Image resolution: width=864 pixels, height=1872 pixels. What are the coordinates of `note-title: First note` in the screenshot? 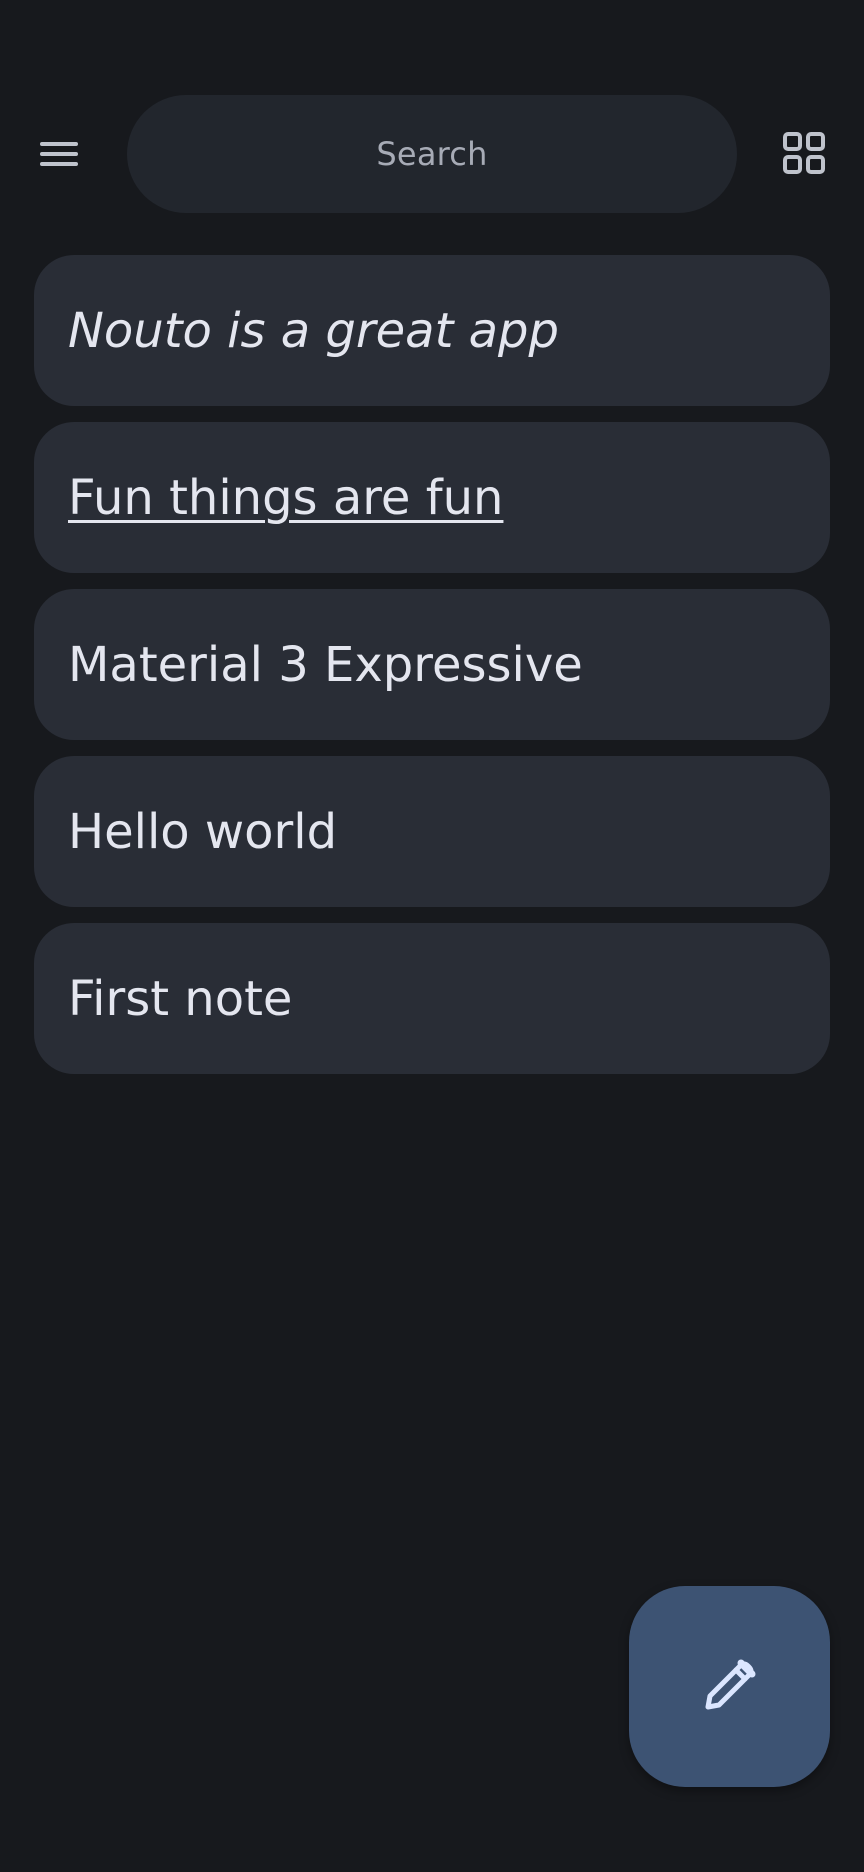 It's located at (180, 998).